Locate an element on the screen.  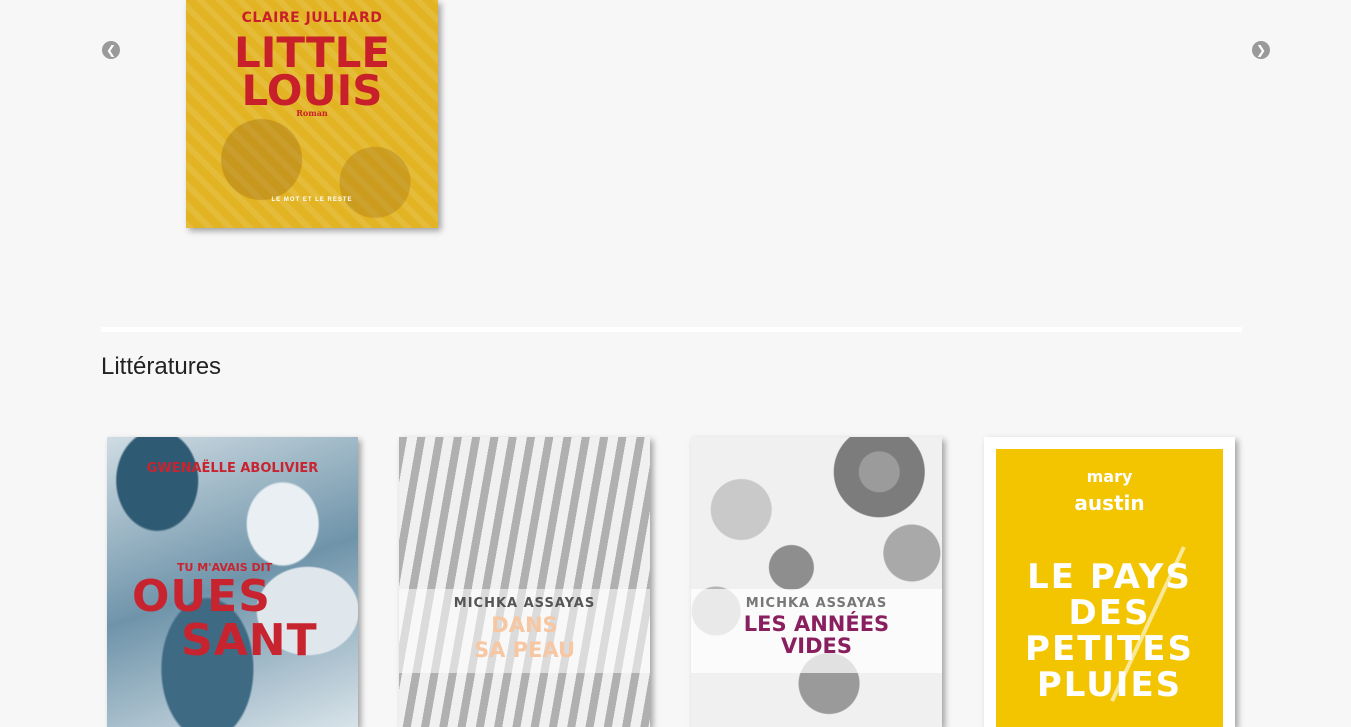
book-cover-dans-sa-peau: MICHKA ASSAYAS DANS SA PEAU is located at coordinates (524, 582).